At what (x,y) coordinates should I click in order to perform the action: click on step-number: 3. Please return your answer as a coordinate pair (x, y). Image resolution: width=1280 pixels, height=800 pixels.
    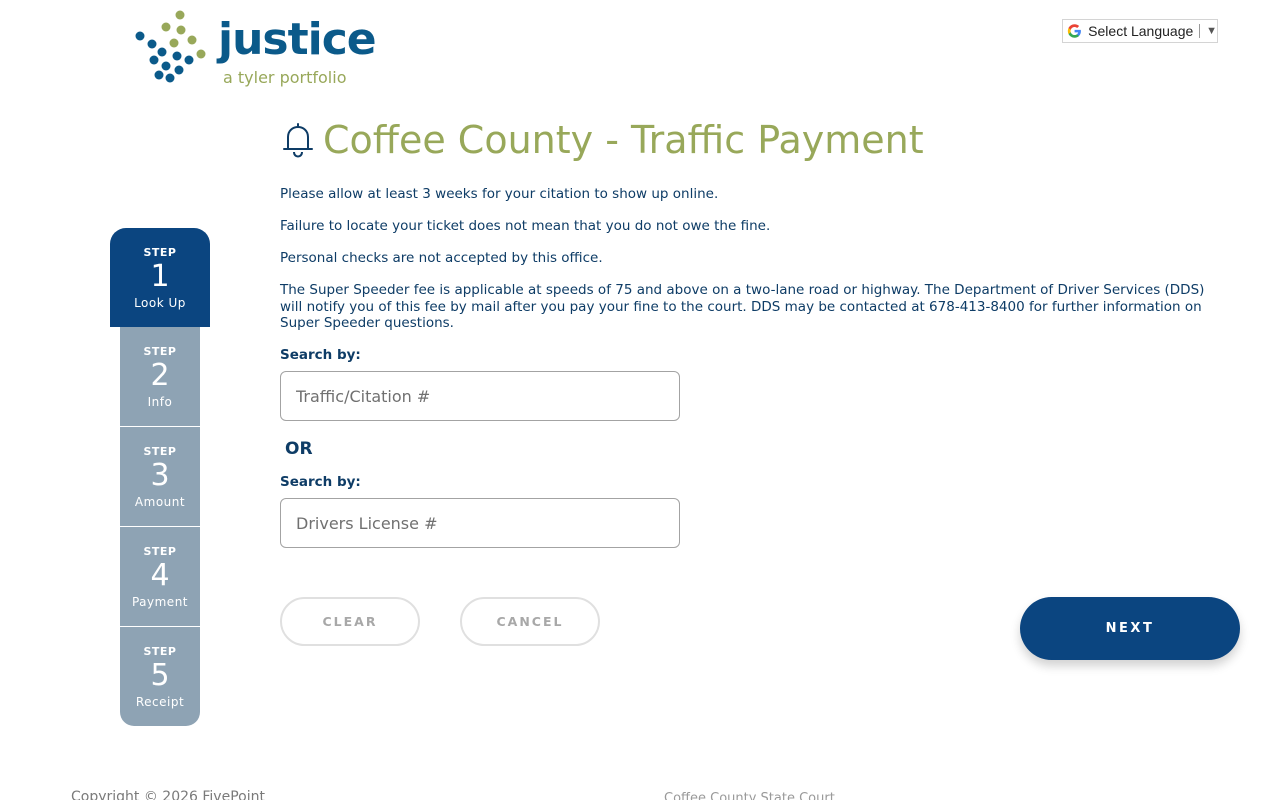
    Looking at the image, I should click on (160, 475).